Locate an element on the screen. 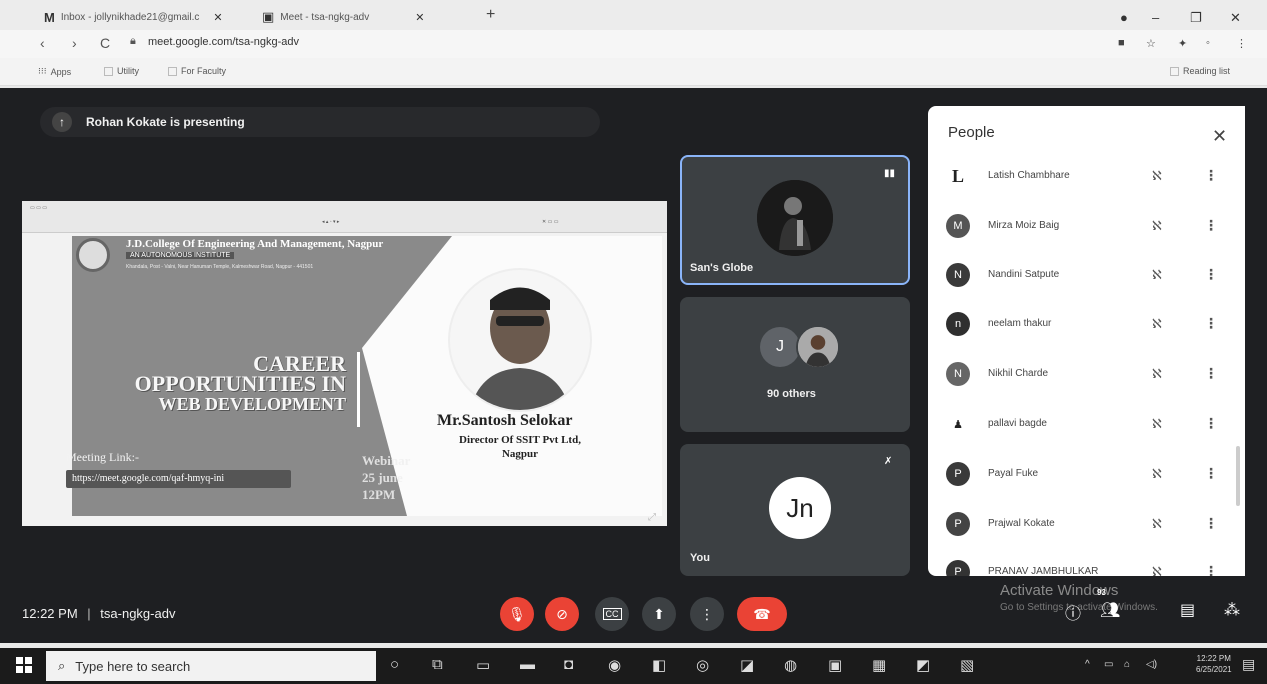 The height and width of the screenshot is (684, 1267). captions-icon: CC is located at coordinates (612, 614).